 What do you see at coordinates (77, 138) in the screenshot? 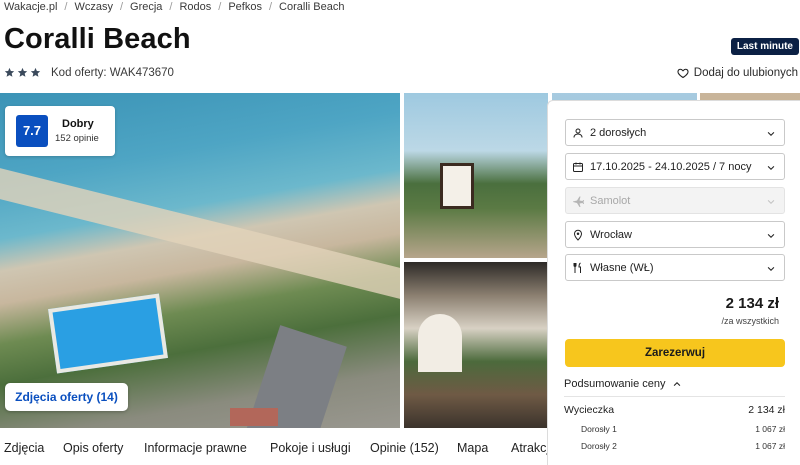
I see `rating-count: 152 opinie` at bounding box center [77, 138].